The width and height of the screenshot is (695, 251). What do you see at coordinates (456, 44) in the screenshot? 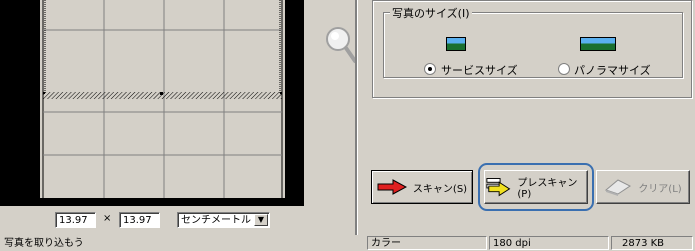
I see `service-size-thumb-icon` at bounding box center [456, 44].